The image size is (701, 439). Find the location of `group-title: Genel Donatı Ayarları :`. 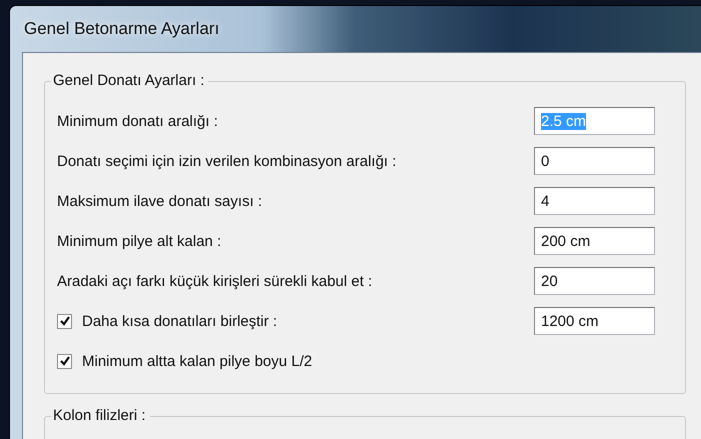

group-title: Genel Donatı Ayarları : is located at coordinates (129, 80).